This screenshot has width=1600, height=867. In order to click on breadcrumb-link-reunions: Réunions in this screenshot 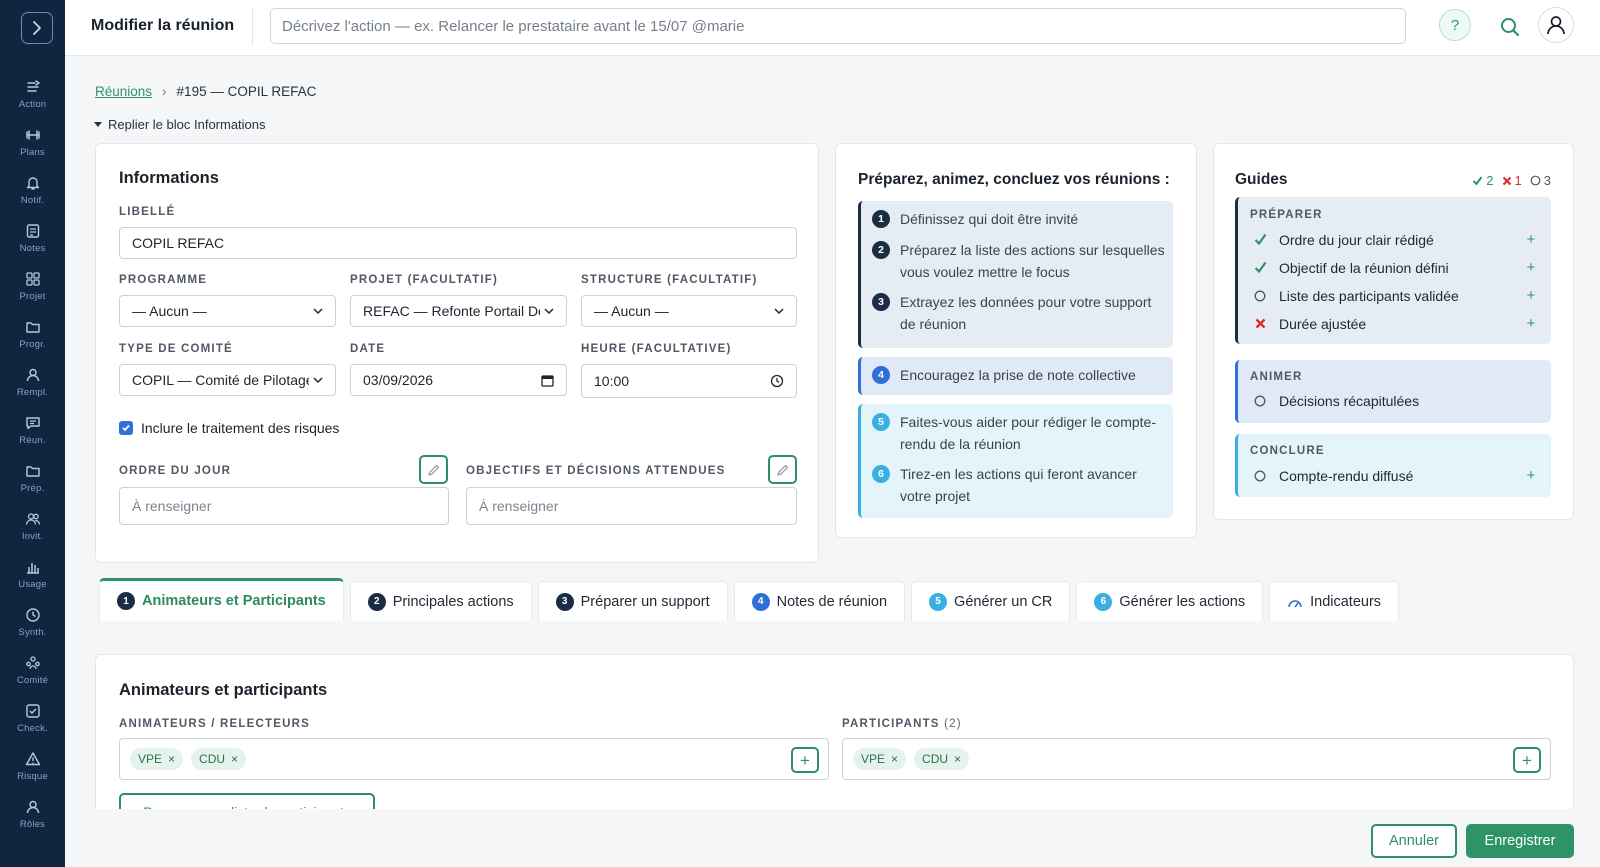, I will do `click(123, 91)`.